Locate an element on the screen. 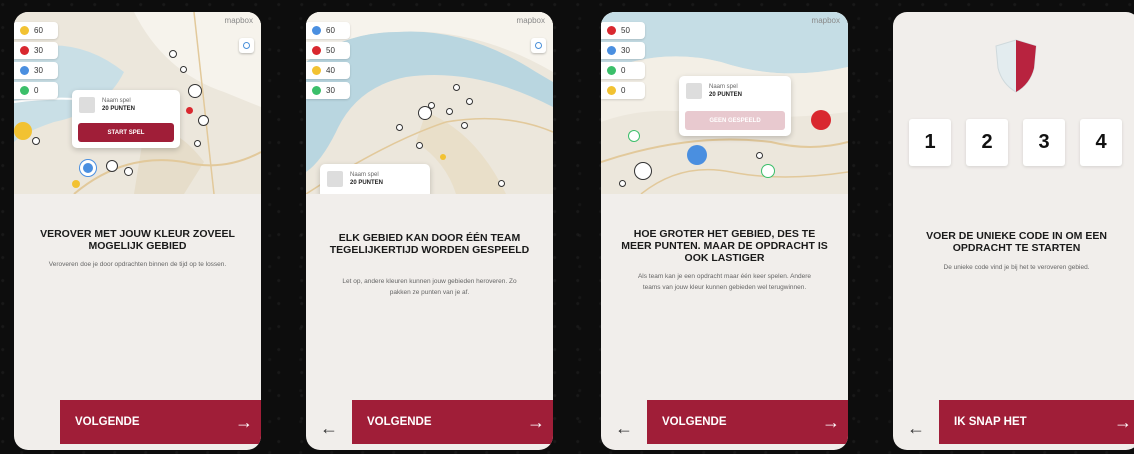  code-digit-box: 3 is located at coordinates (1044, 142).